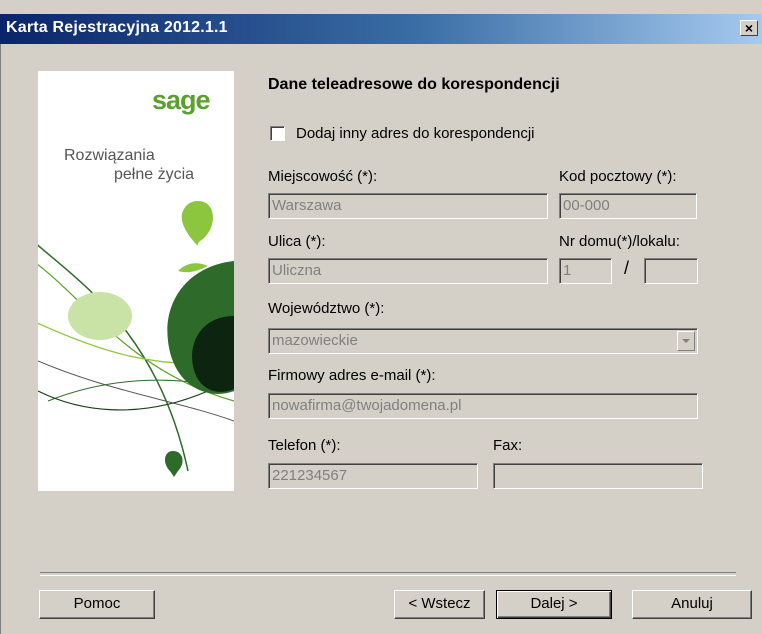 This screenshot has width=762, height=634. I want to click on city-field: Warszawa, so click(408, 206).